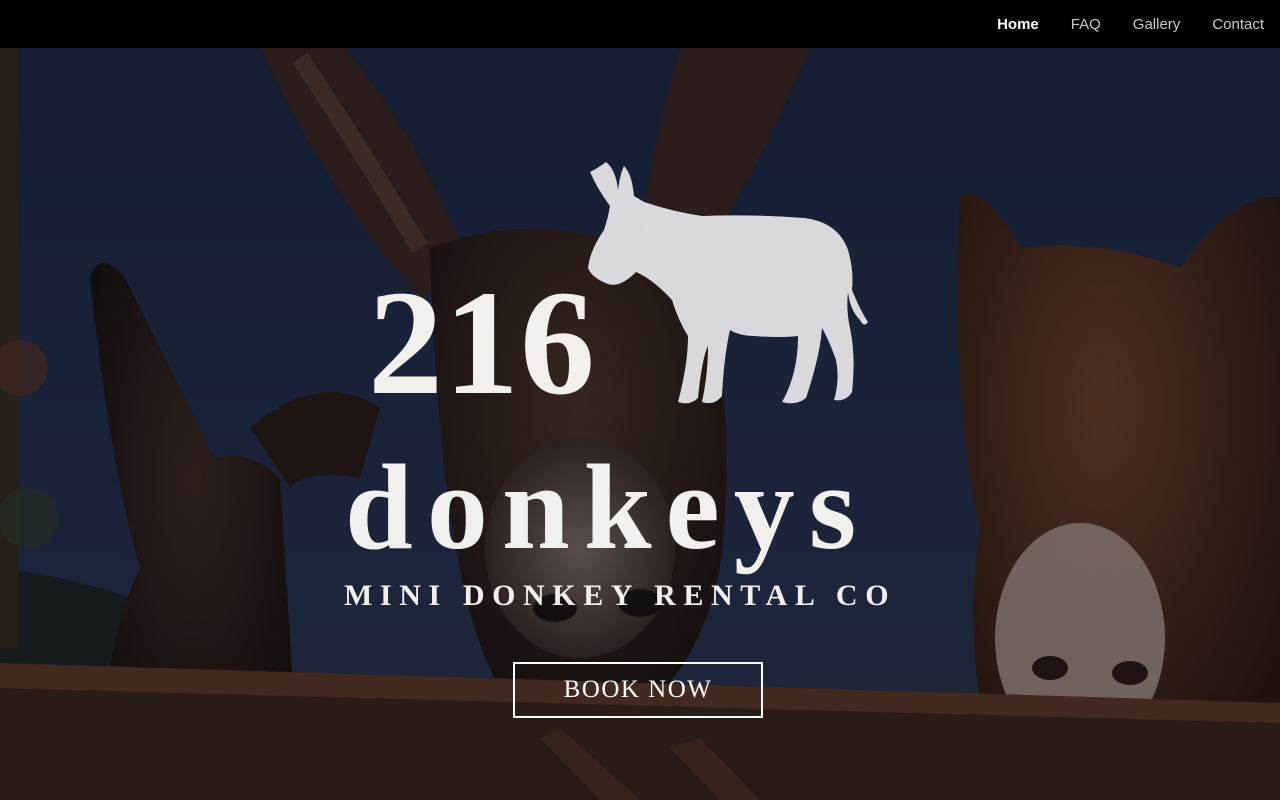 Image resolution: width=1280 pixels, height=800 pixels. What do you see at coordinates (1130, 24) in the screenshot?
I see `main-nav: Home FAQ Gallery Contact` at bounding box center [1130, 24].